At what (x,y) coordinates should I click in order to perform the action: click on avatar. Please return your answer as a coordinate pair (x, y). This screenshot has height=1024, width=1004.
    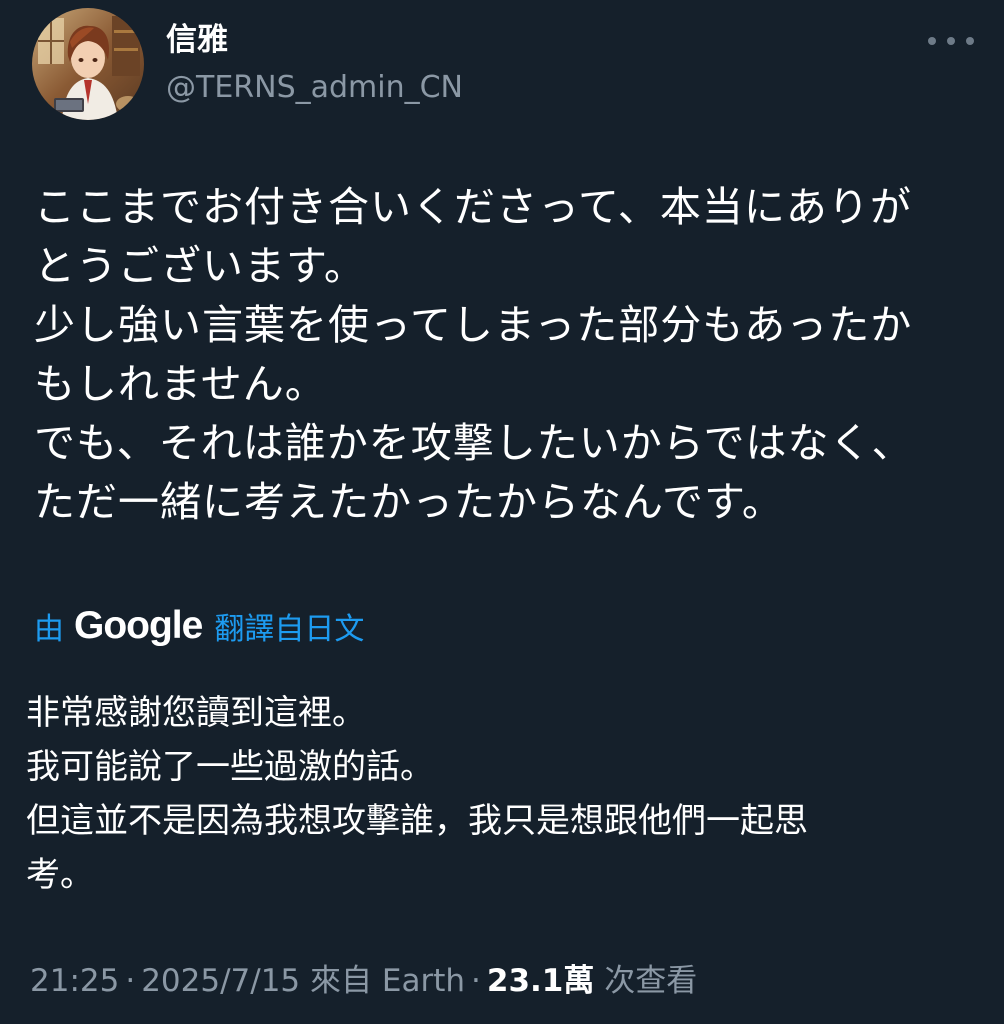
    Looking at the image, I should click on (88, 64).